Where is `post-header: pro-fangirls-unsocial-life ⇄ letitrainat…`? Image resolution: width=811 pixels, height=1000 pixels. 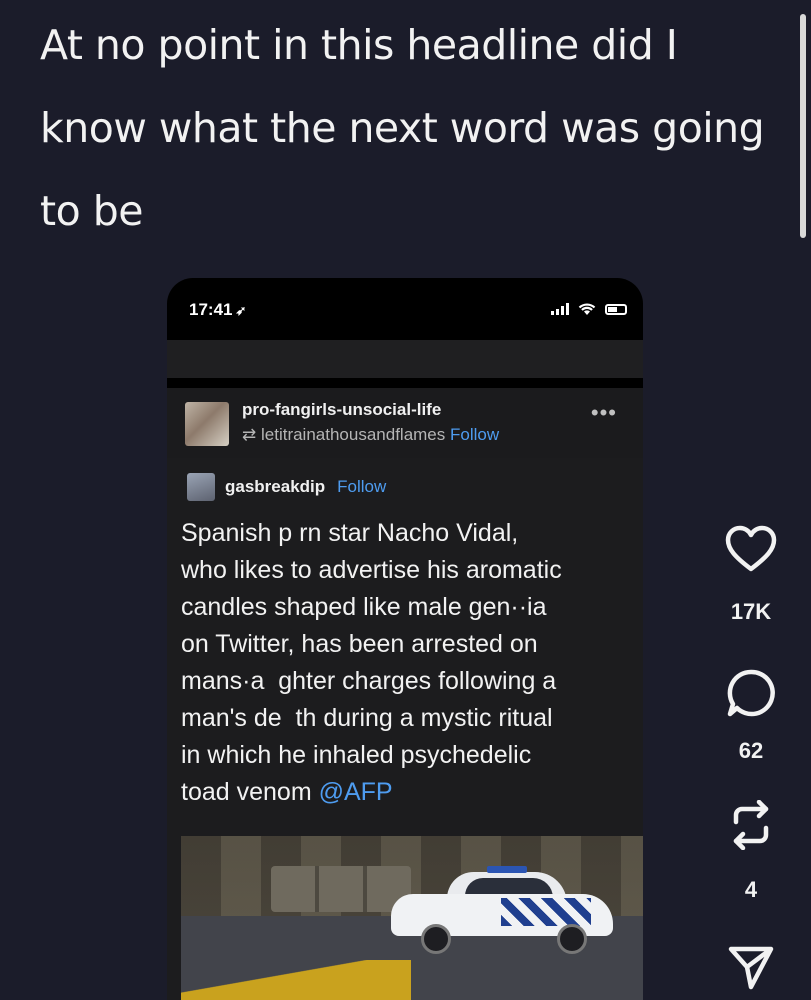 post-header: pro-fangirls-unsocial-life ⇄ letitrainat… is located at coordinates (405, 423).